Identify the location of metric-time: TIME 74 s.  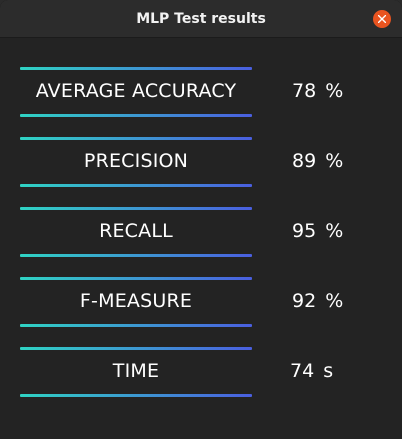
(192, 375).